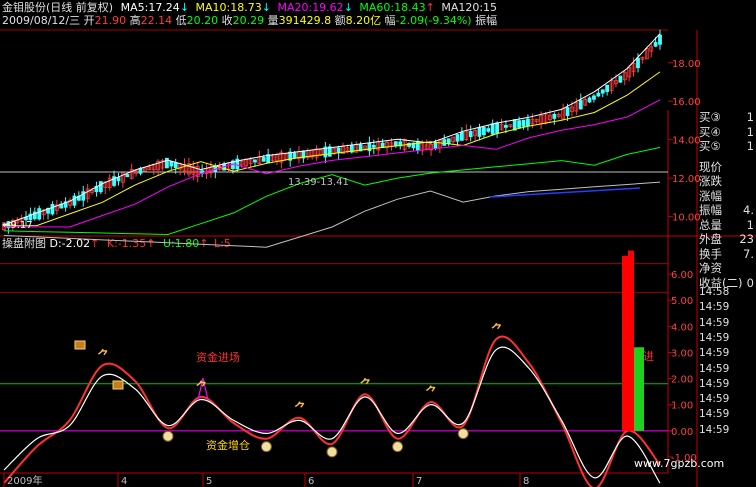 The height and width of the screenshot is (487, 756). Describe the element at coordinates (746, 239) in the screenshot. I see `side-row-value: 23` at that location.